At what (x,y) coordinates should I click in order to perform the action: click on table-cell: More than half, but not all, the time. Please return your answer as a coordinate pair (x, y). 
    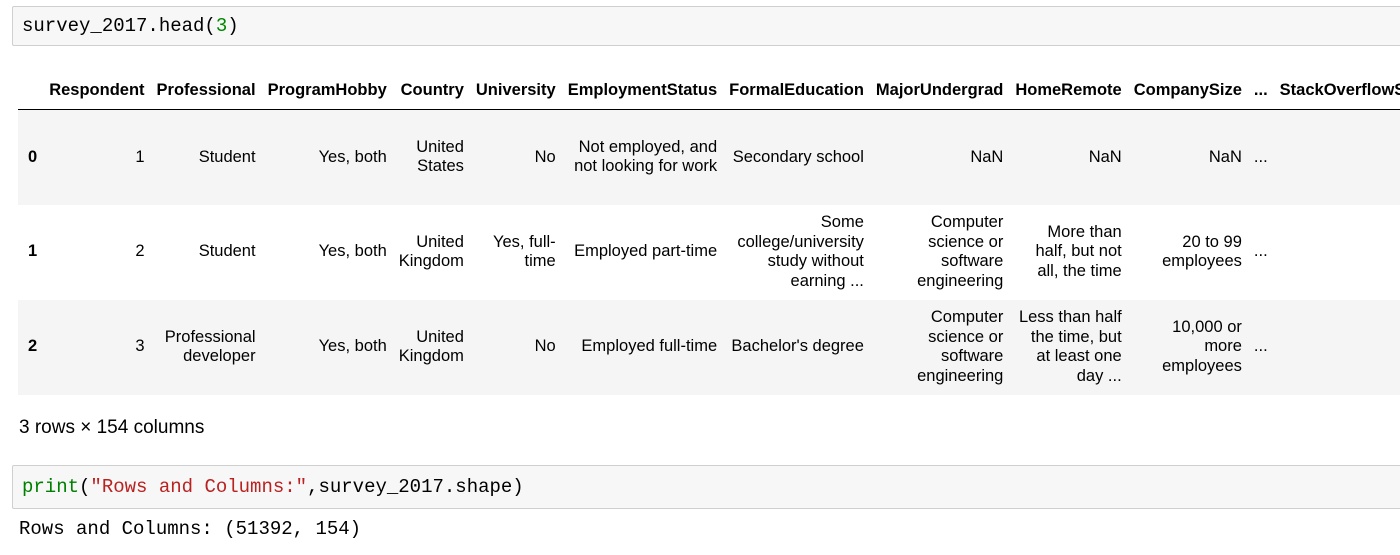
    Looking at the image, I should click on (1078, 251).